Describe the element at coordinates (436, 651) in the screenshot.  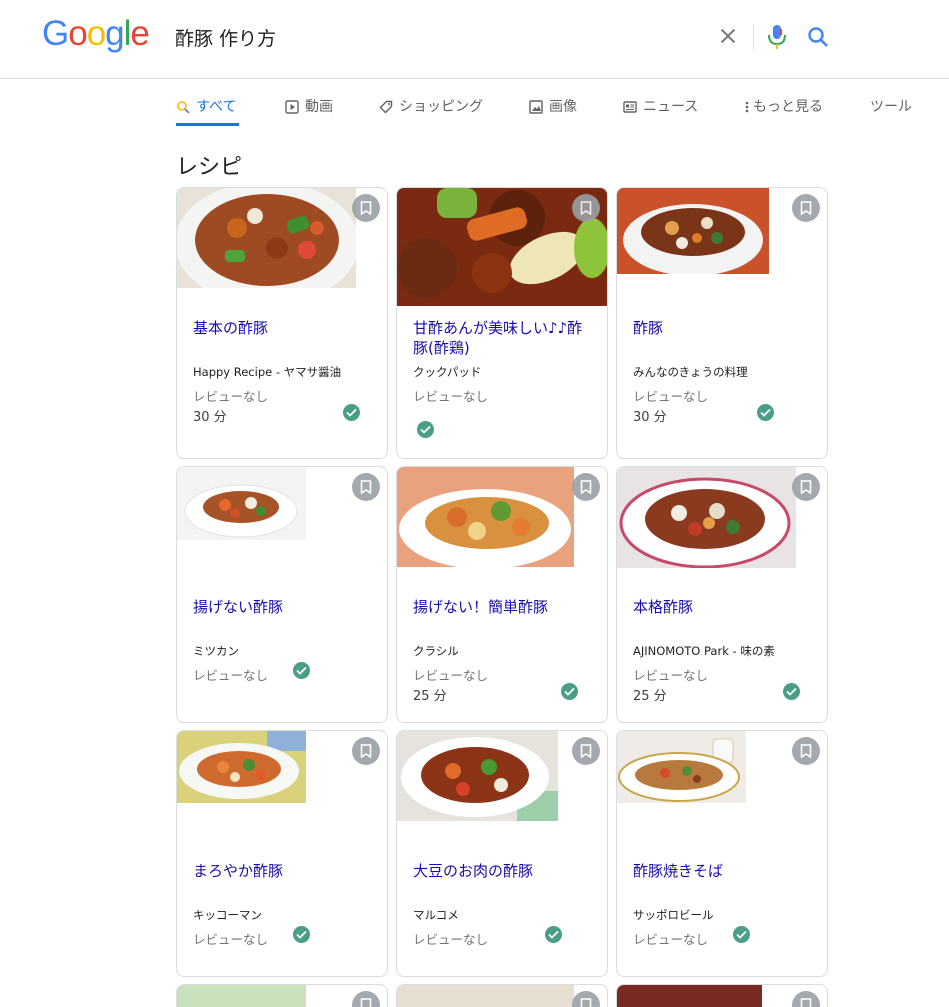
I see `recipe-source: クラシル` at that location.